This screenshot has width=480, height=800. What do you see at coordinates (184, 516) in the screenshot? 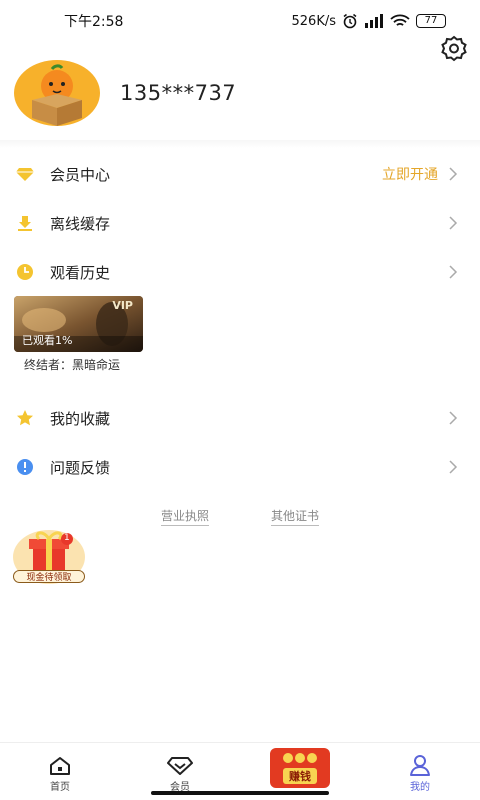
I see `business-license-link: 营业执照` at bounding box center [184, 516].